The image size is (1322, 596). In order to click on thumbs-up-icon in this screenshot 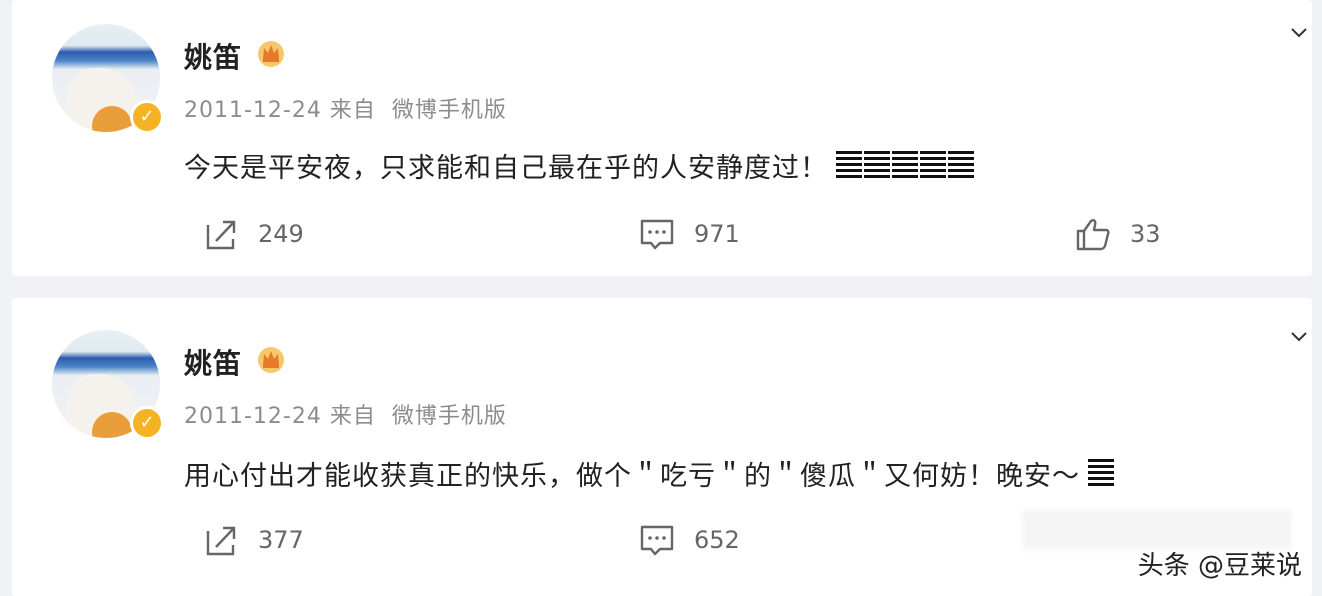, I will do `click(1093, 235)`.